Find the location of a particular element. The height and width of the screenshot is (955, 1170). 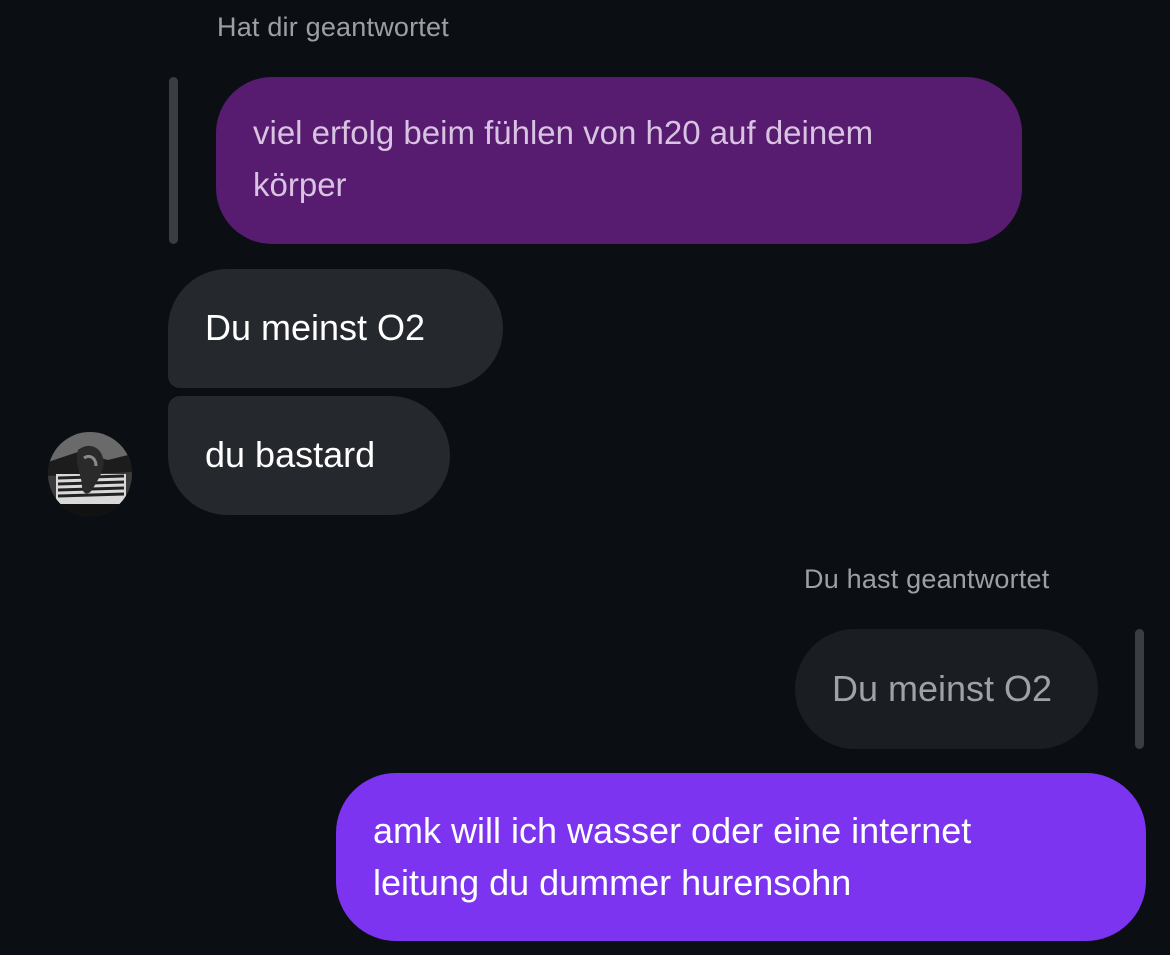

message-text: du bastard is located at coordinates (290, 454).